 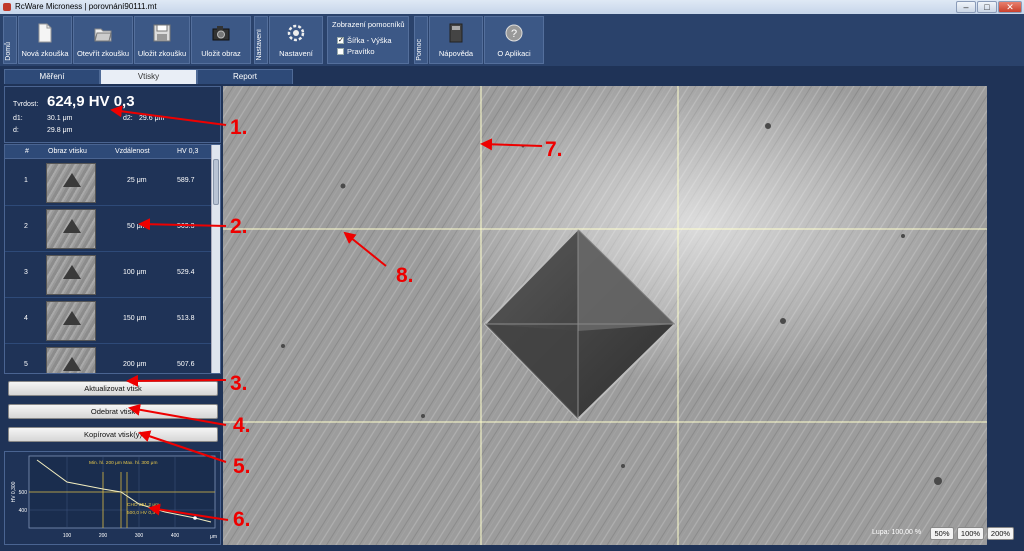 I want to click on width-height-checkbox: ✓, so click(x=340, y=40).